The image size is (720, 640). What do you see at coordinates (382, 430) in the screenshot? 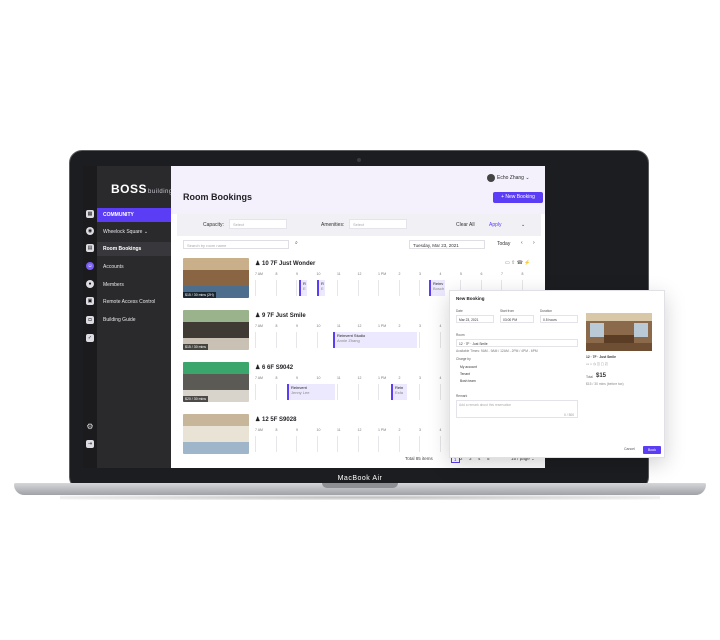
I see `timeline-tick: 1 PM` at bounding box center [382, 430].